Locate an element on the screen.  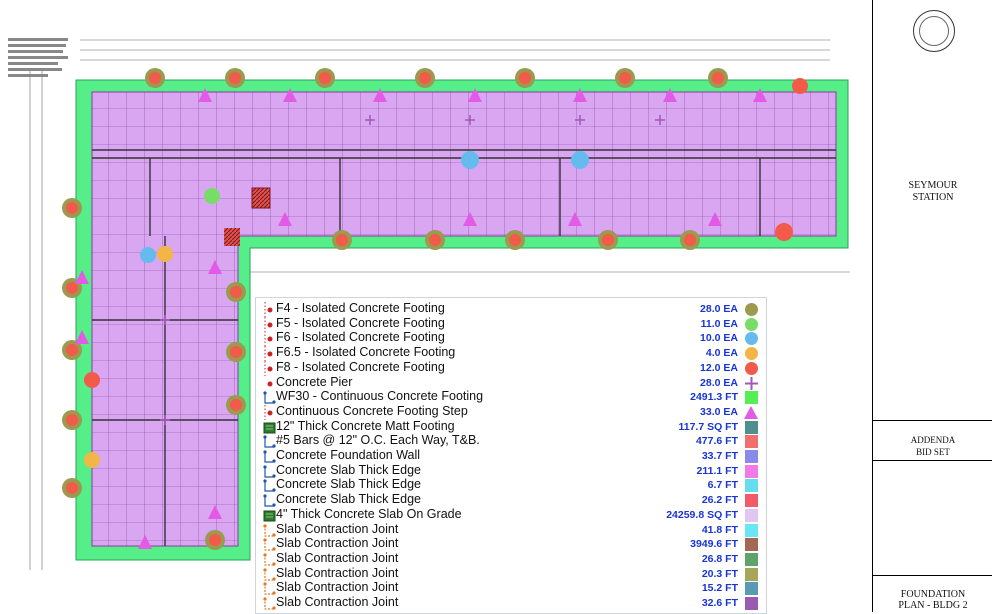
legend-row: Slab Contraction Joint 41.8 FT is located at coordinates (511, 529).